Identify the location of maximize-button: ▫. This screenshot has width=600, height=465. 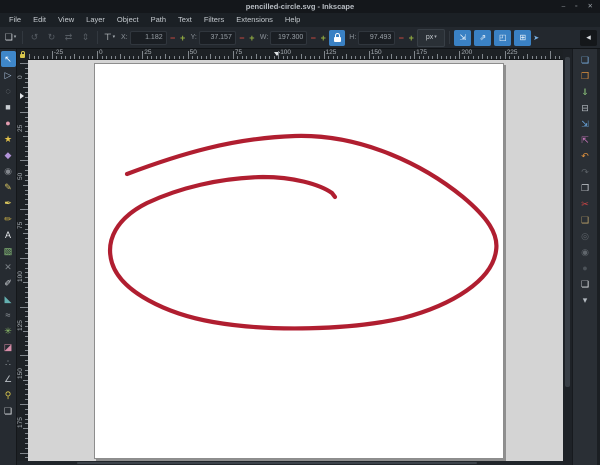
(576, 6).